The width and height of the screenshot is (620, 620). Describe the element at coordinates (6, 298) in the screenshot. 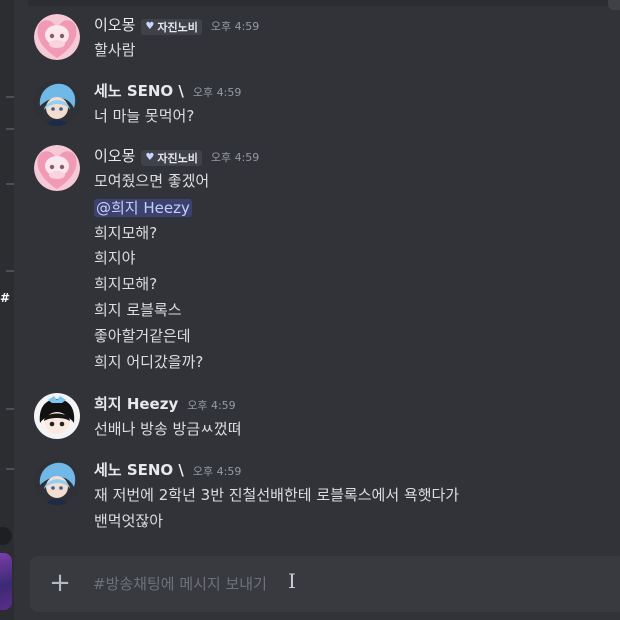

I see `channel-hash-icon: #` at that location.